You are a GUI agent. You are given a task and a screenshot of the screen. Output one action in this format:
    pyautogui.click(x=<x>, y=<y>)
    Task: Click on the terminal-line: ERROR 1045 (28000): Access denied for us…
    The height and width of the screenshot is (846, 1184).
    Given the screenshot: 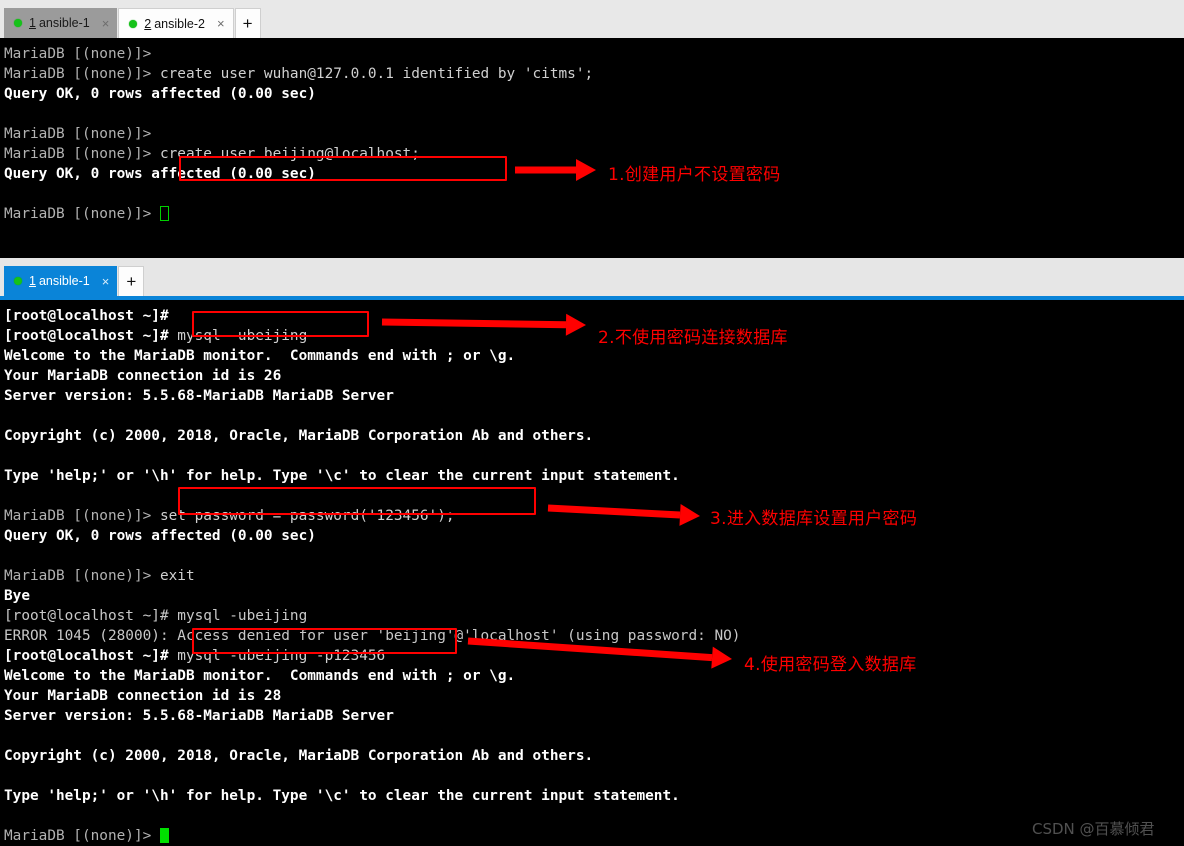 What is the action you would take?
    pyautogui.click(x=594, y=636)
    